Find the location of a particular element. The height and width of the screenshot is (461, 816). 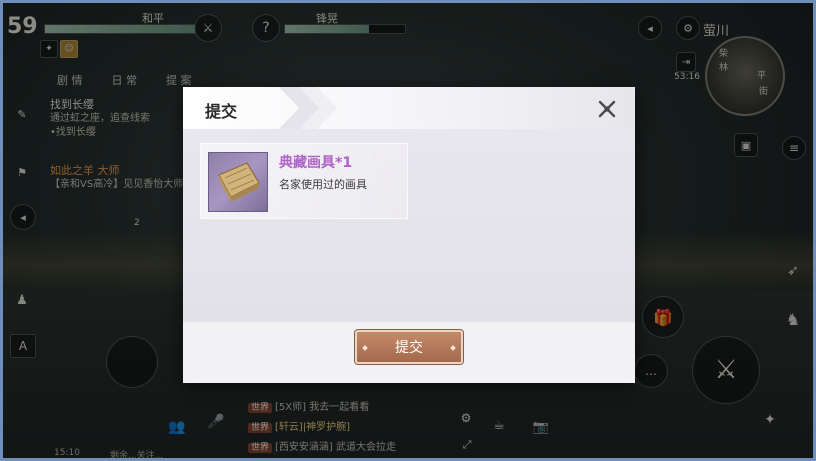

dialog-title: 提交 is located at coordinates (221, 111).